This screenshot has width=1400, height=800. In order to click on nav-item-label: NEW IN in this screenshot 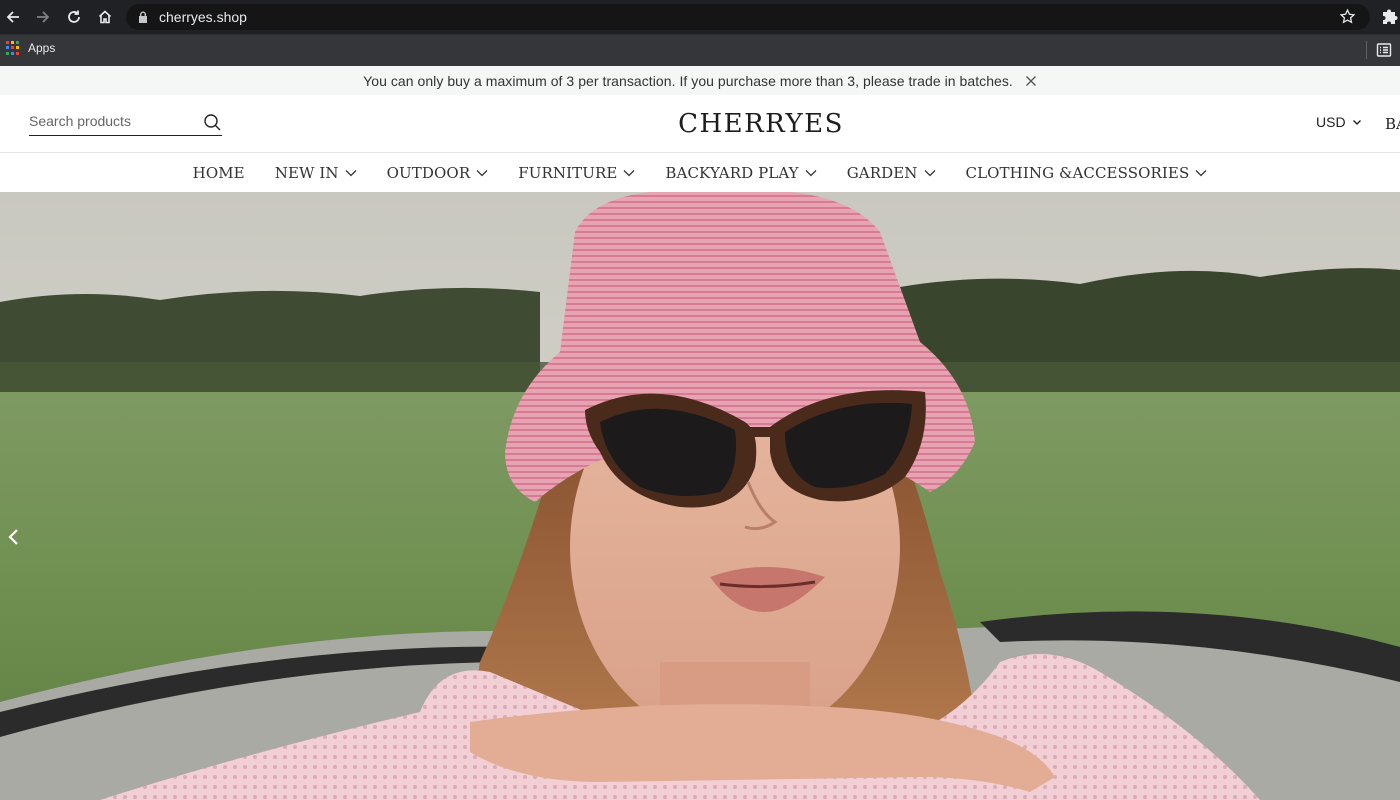, I will do `click(306, 172)`.